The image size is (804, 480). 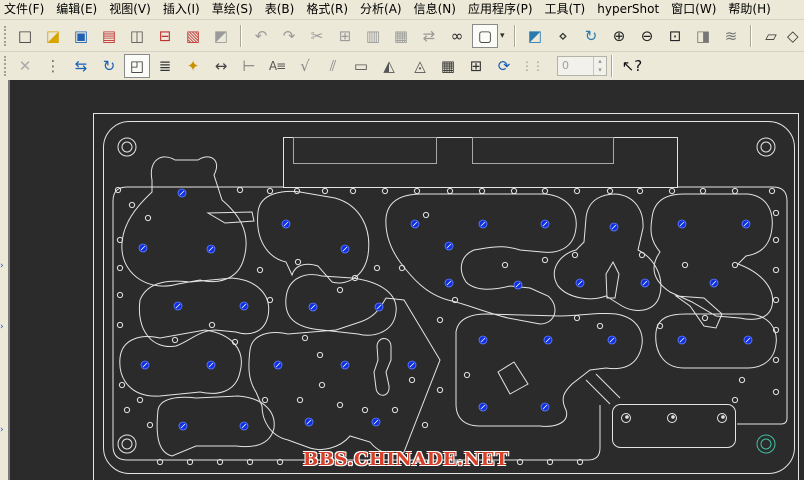 What do you see at coordinates (766, 444) in the screenshot?
I see `corner-hole-inner` at bounding box center [766, 444].